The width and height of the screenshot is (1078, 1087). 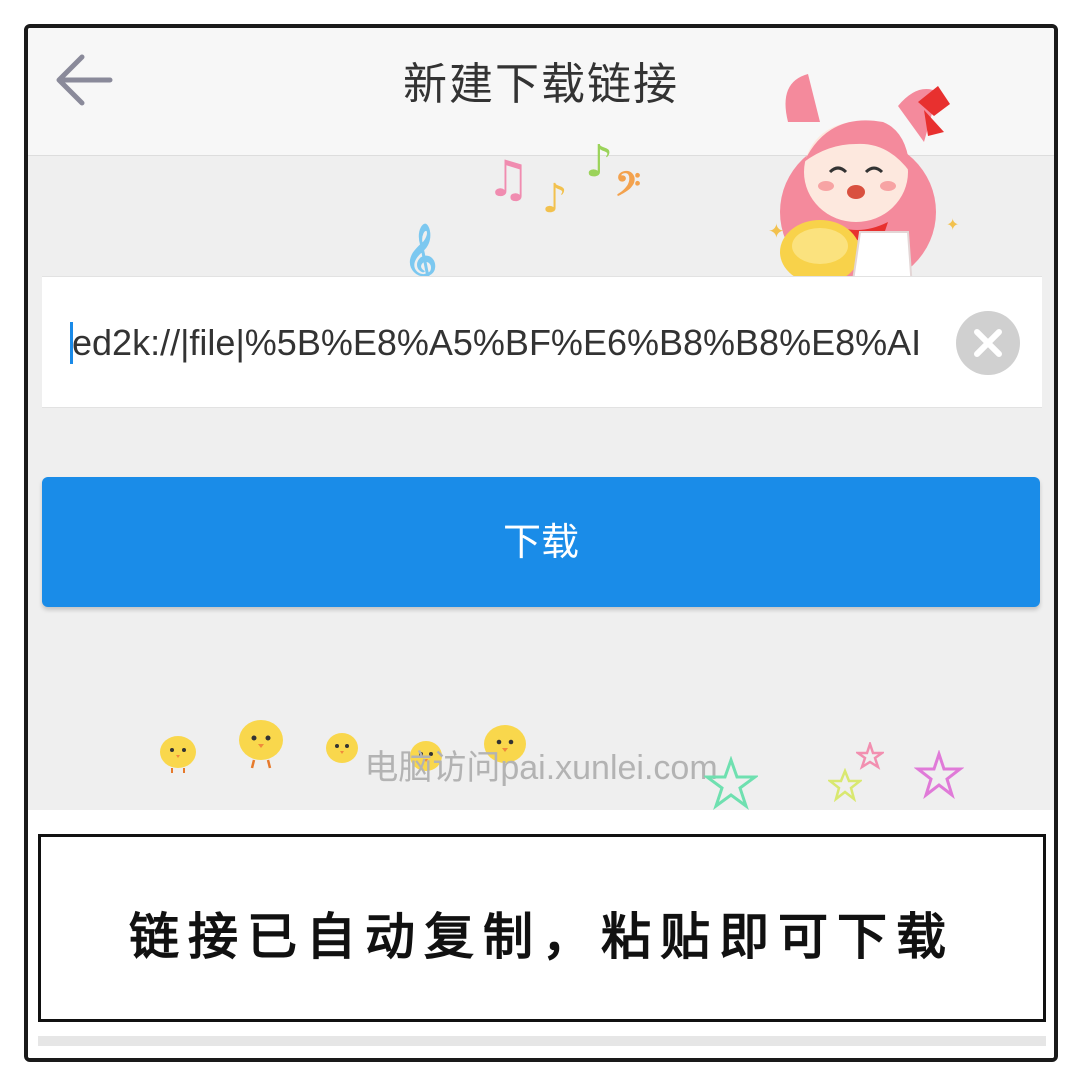 What do you see at coordinates (542, 1041) in the screenshot?
I see `caption-bottom-bar` at bounding box center [542, 1041].